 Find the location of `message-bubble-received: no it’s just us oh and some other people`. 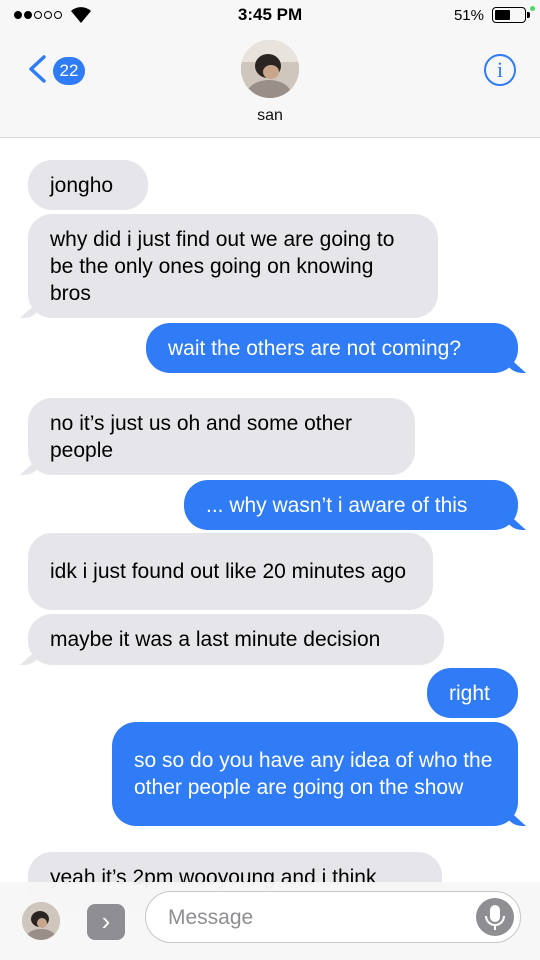

message-bubble-received: no it’s just us oh and some other people is located at coordinates (221, 436).